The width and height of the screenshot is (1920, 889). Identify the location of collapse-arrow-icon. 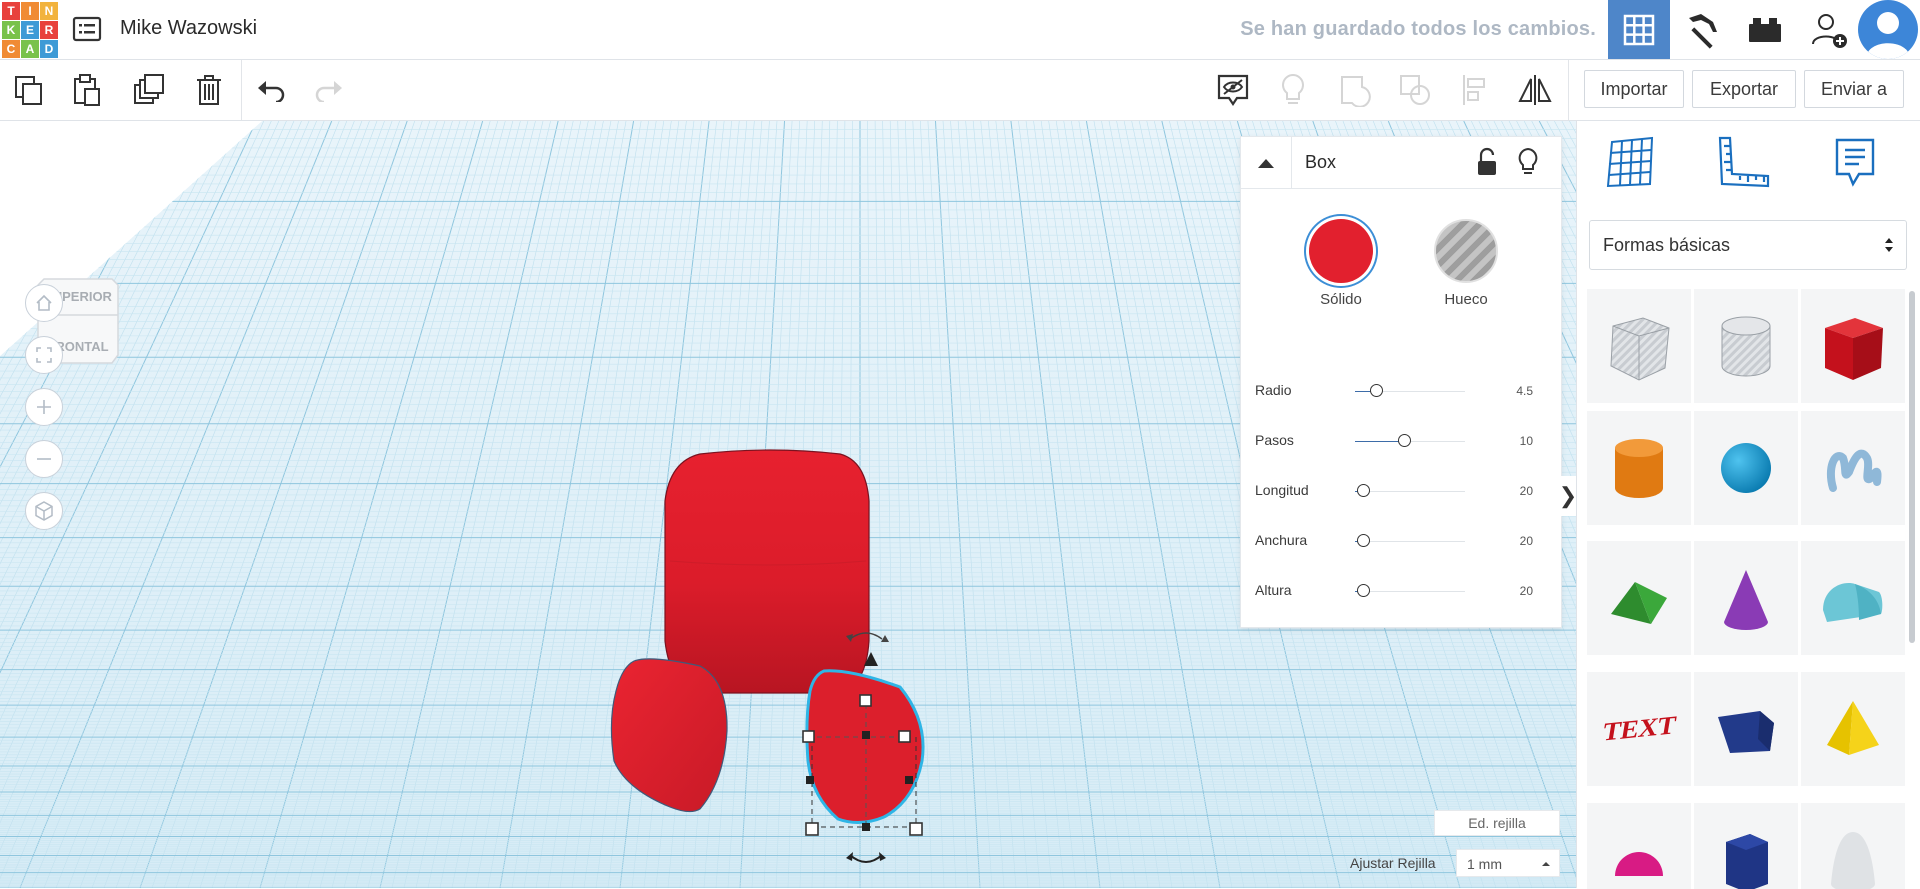
(1266, 162).